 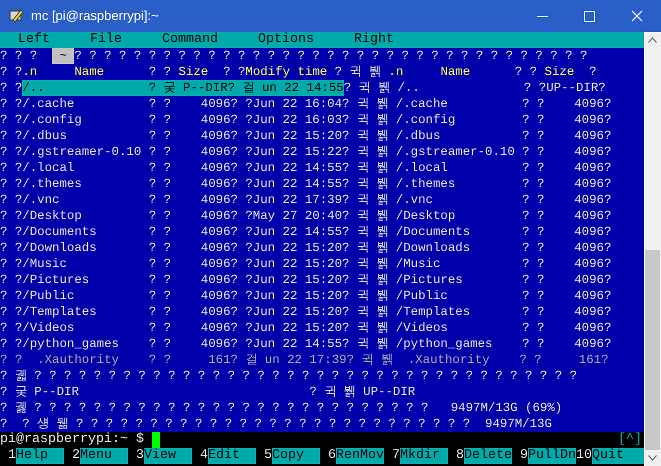 What do you see at coordinates (306, 104) in the screenshot?
I see `terminal-text: ? ?/.cache ? ? 4096? ?Jun 22 16:04? 귁 뷁 /.cache ? ? 4096?` at bounding box center [306, 104].